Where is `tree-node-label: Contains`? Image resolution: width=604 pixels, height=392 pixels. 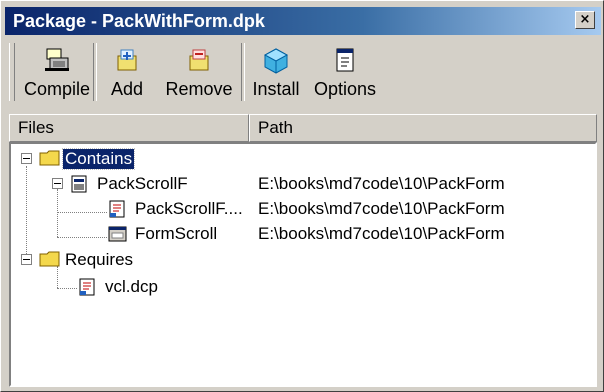
tree-node-label: Contains is located at coordinates (98, 159).